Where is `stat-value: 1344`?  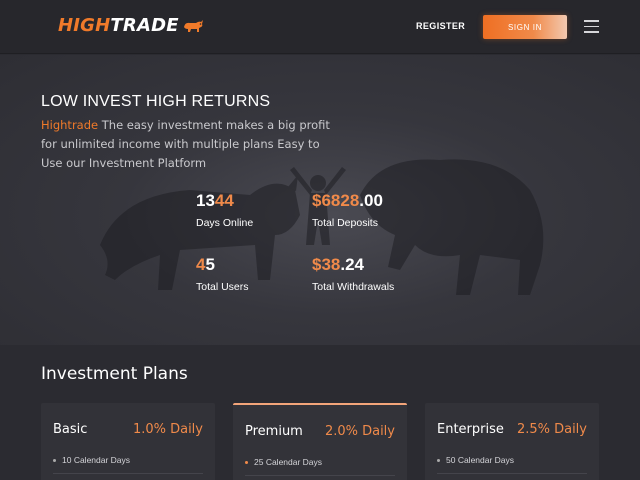
stat-value: 1344 is located at coordinates (215, 200).